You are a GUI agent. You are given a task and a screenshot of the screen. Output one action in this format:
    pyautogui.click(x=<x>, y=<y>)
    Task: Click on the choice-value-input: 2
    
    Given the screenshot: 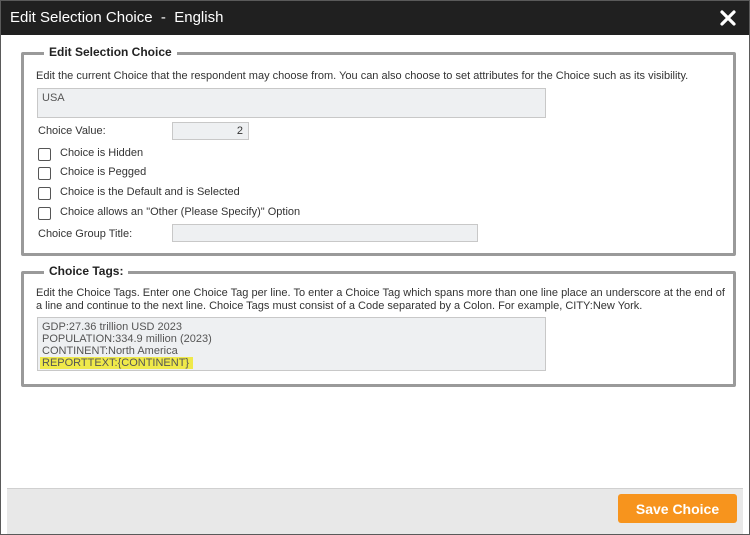 What is the action you would take?
    pyautogui.click(x=210, y=131)
    